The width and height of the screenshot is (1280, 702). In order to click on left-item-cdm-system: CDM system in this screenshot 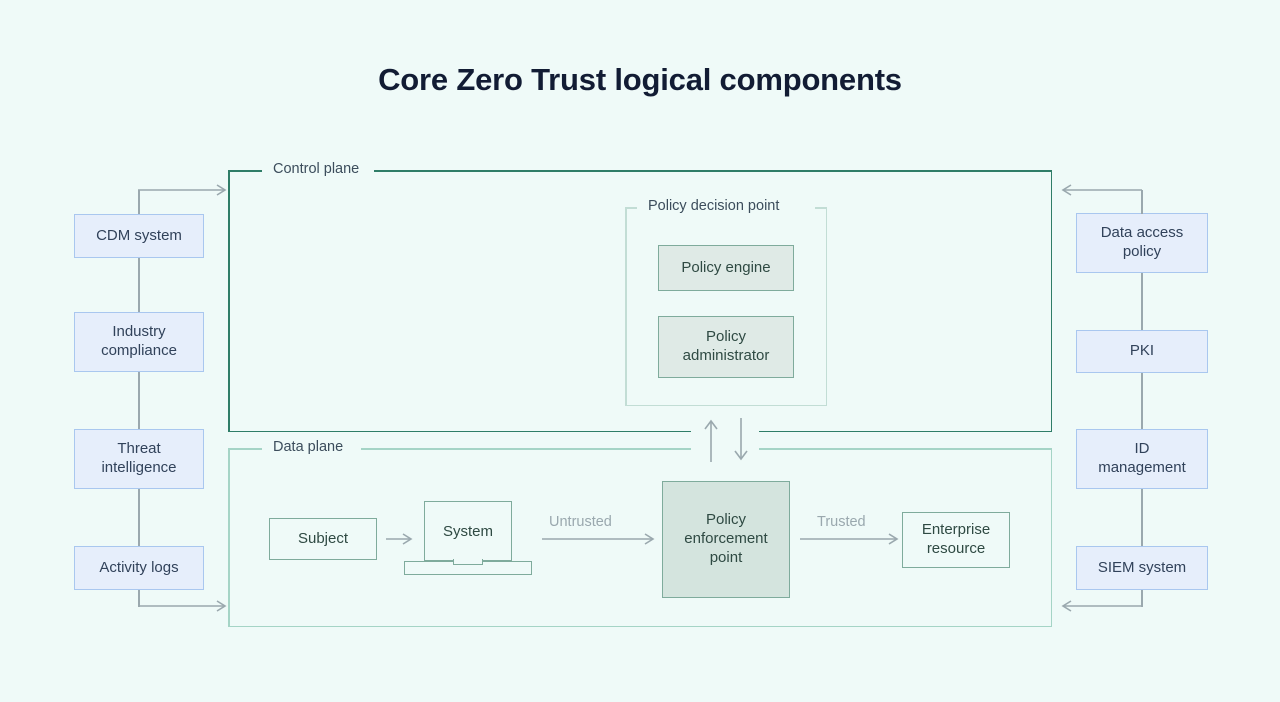, I will do `click(139, 236)`.